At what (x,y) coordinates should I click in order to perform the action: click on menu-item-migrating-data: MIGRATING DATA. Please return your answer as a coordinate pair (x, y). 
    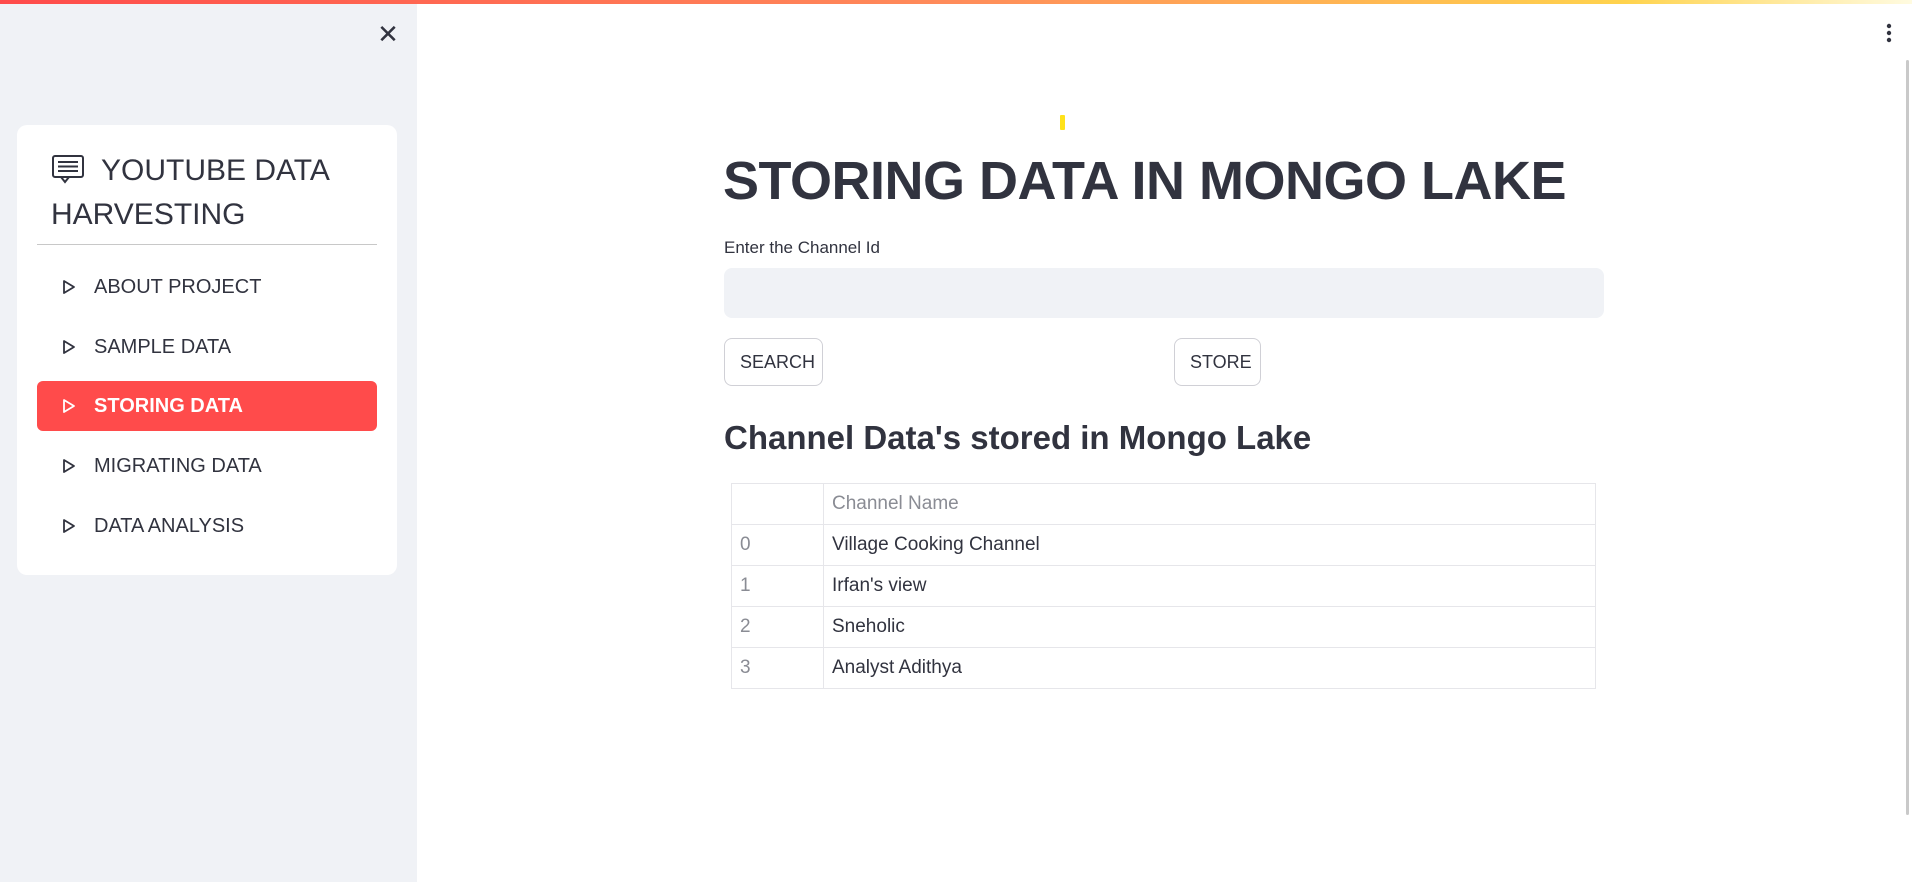
    Looking at the image, I should click on (207, 466).